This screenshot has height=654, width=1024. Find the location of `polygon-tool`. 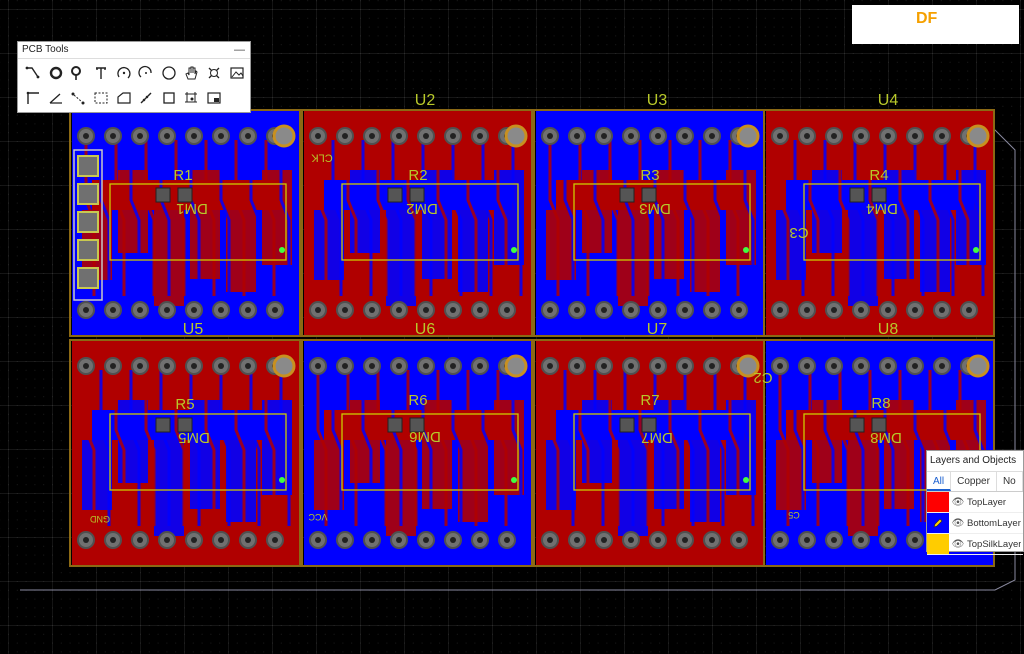

polygon-tool is located at coordinates (123, 98).